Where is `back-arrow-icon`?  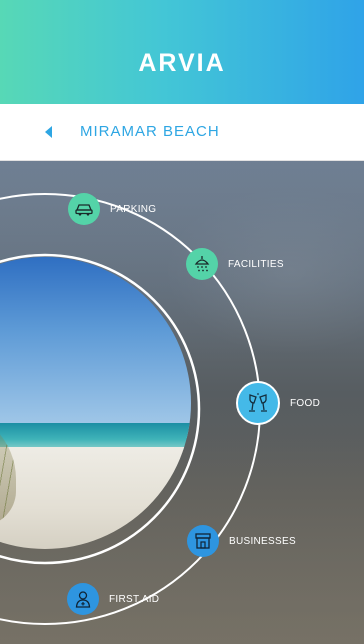 back-arrow-icon is located at coordinates (48, 132).